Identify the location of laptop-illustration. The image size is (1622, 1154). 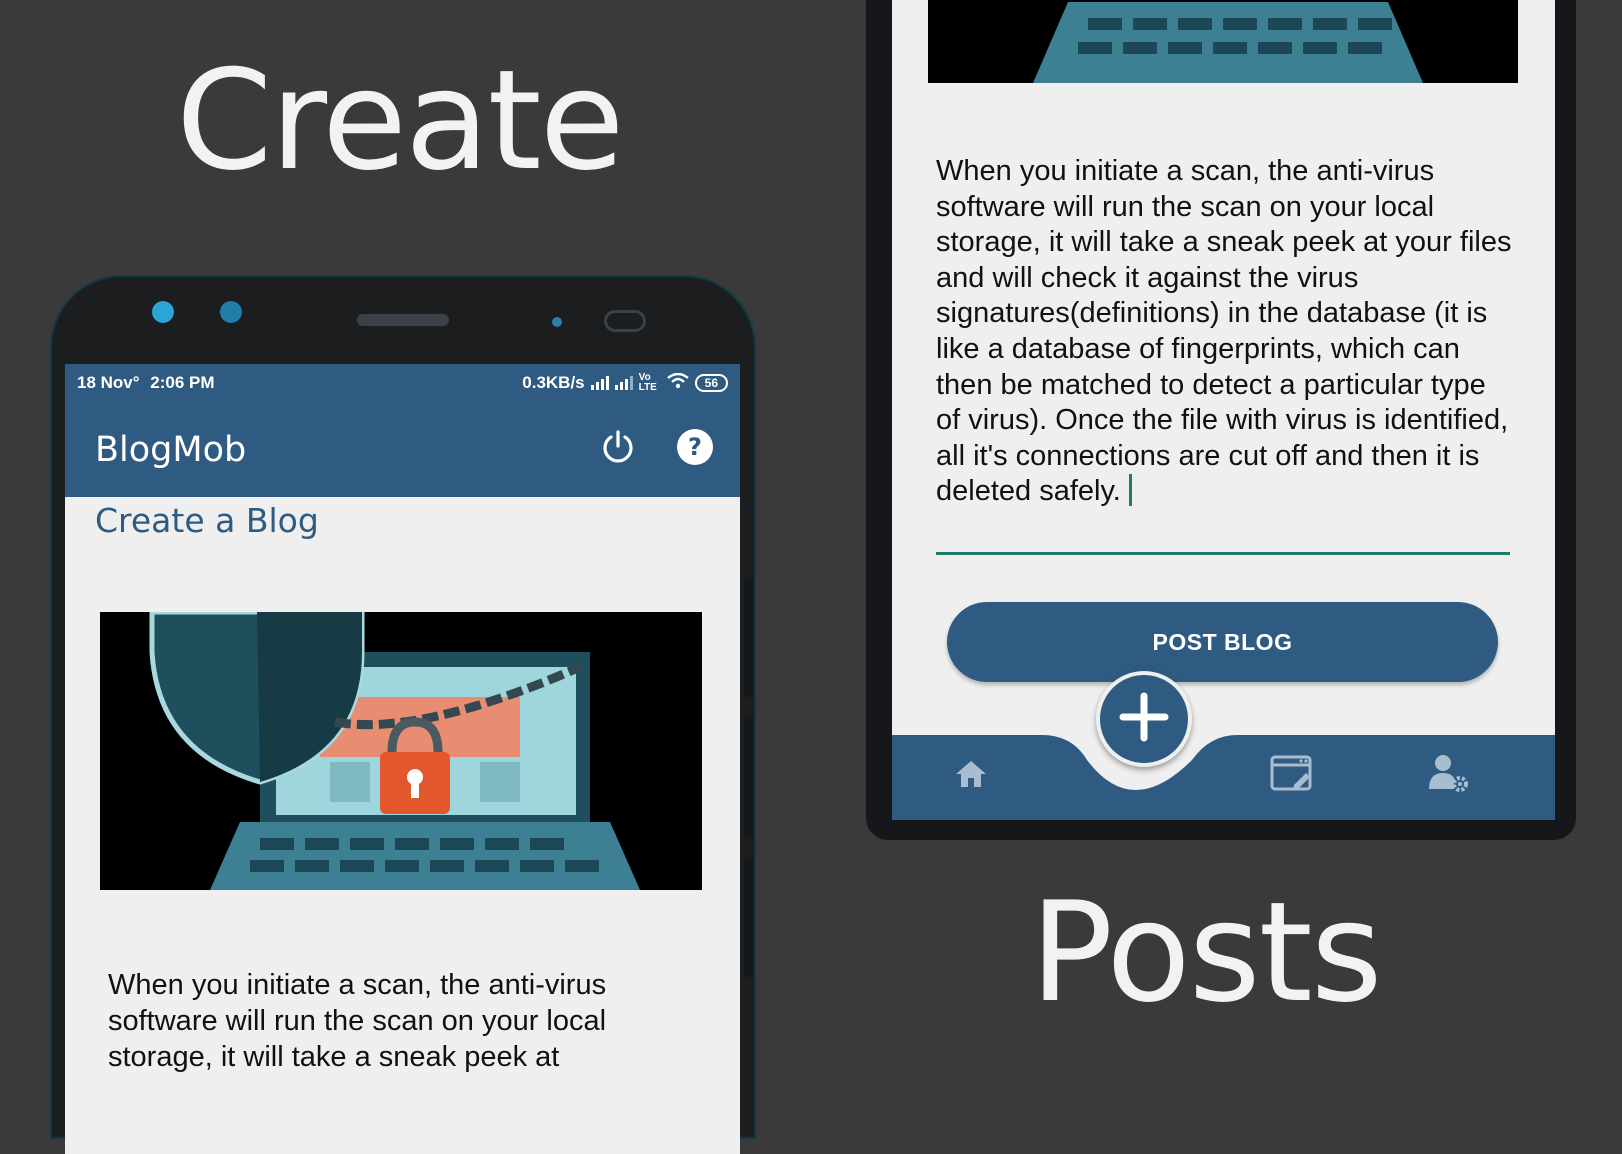
(1223, 41).